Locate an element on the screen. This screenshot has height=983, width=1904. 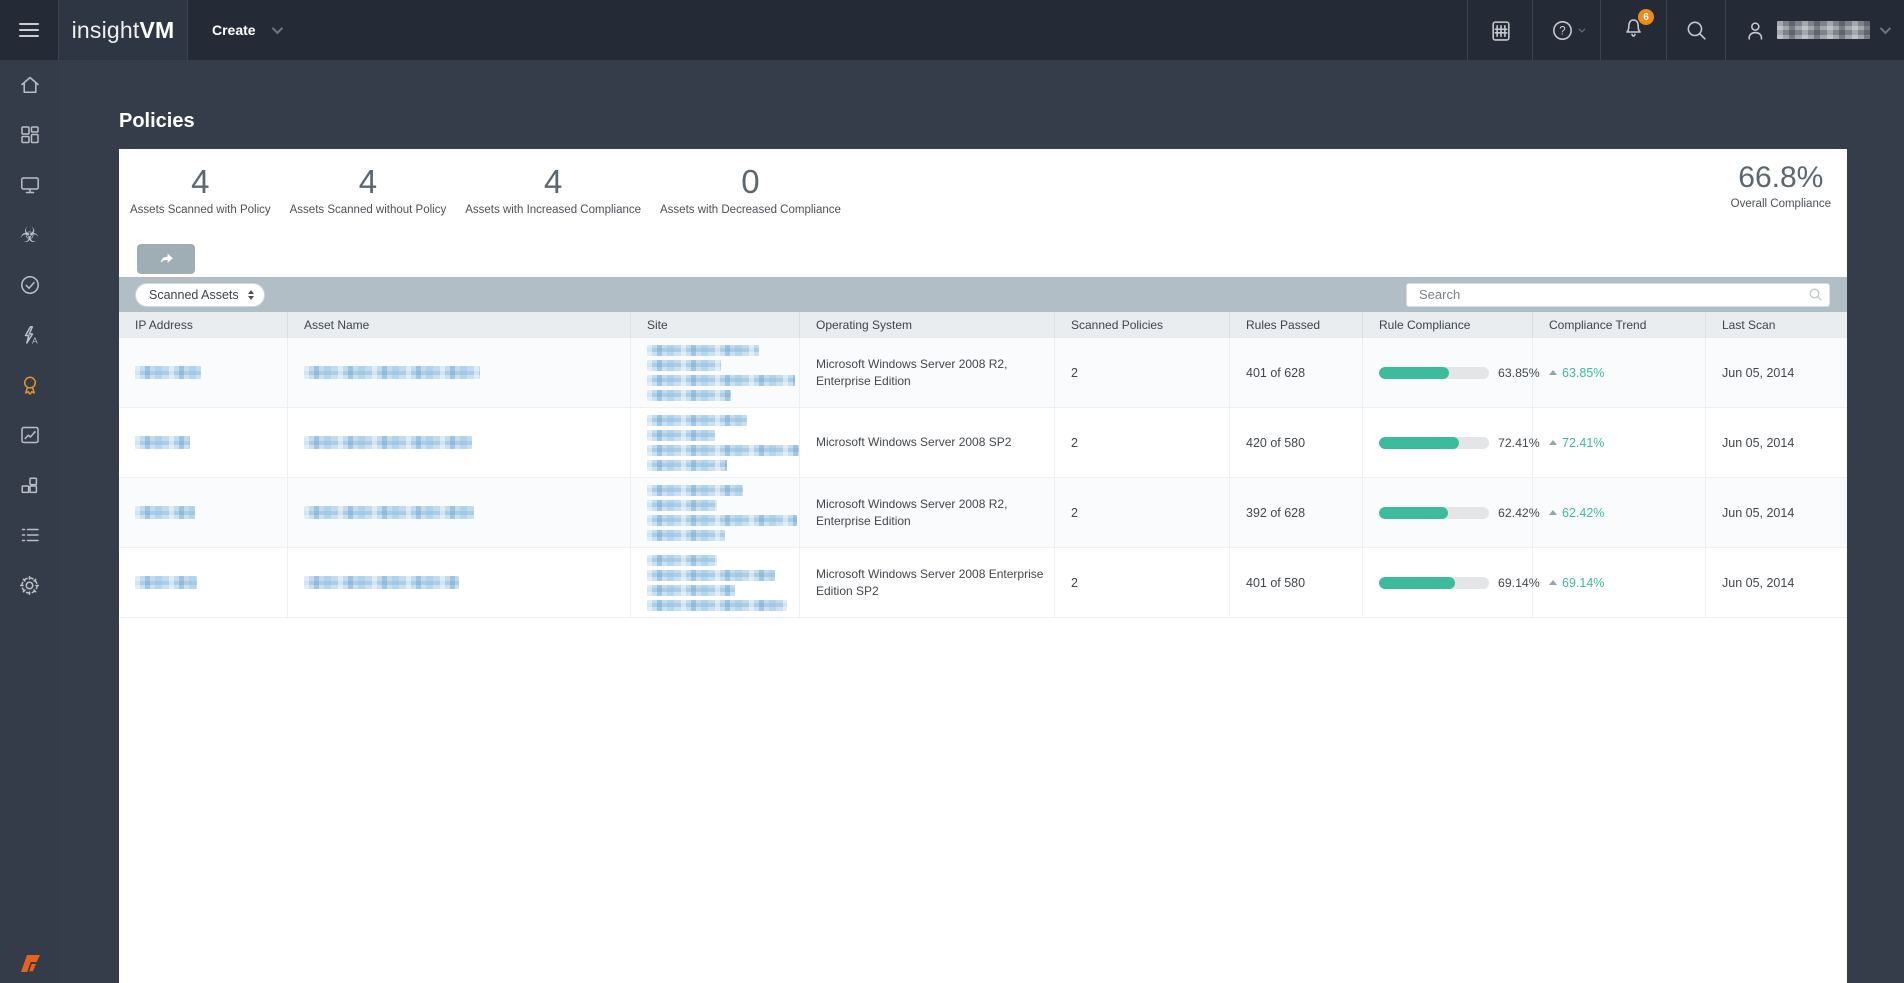
column-header-compliance-trend: Compliance Trend is located at coordinates (1619, 325).